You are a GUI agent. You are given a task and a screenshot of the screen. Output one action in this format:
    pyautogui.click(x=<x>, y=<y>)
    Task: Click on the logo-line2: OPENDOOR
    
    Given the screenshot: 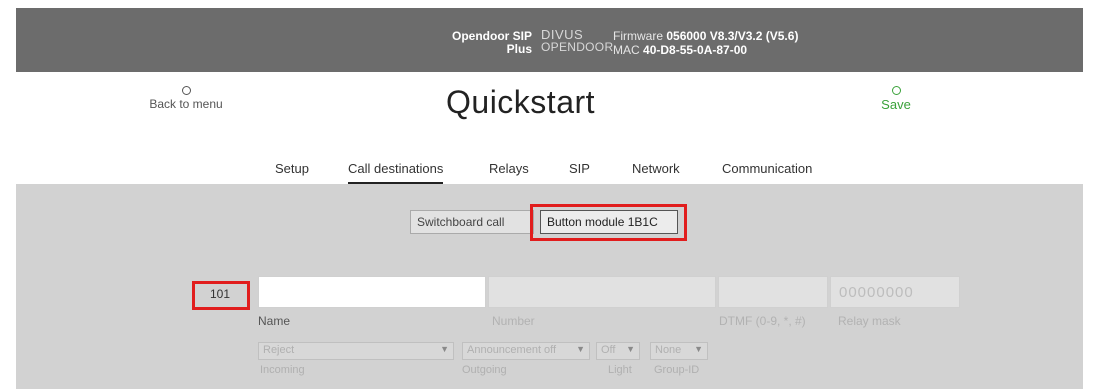 What is the action you would take?
    pyautogui.click(x=577, y=47)
    